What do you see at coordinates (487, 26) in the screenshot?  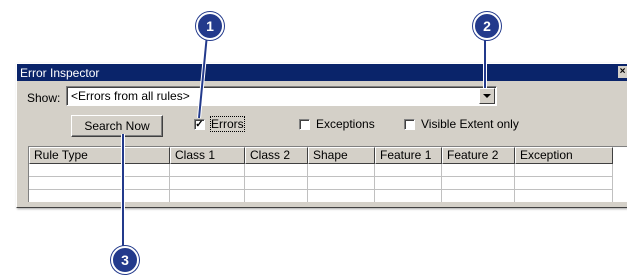 I see `callout-2: 2` at bounding box center [487, 26].